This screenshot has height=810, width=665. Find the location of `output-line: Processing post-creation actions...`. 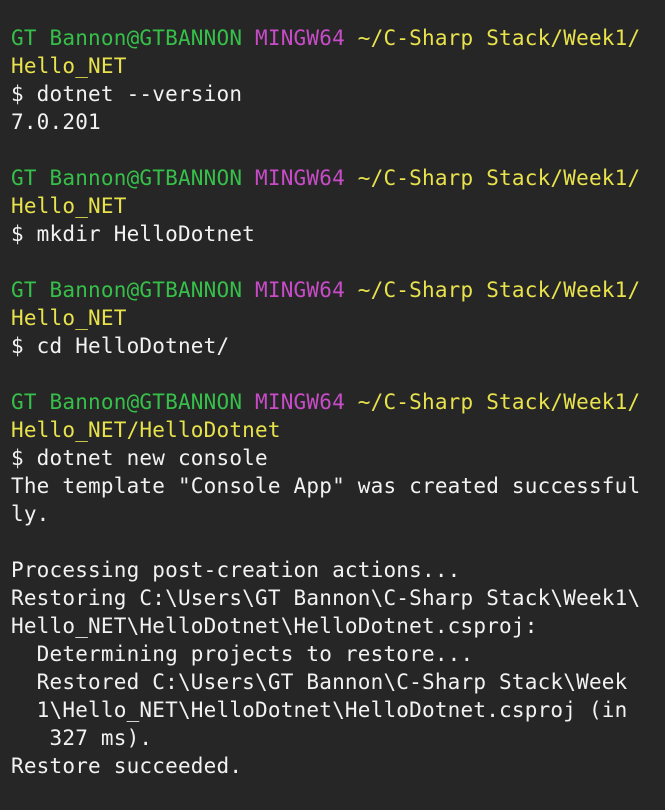

output-line: Processing post-creation actions... is located at coordinates (236, 570).